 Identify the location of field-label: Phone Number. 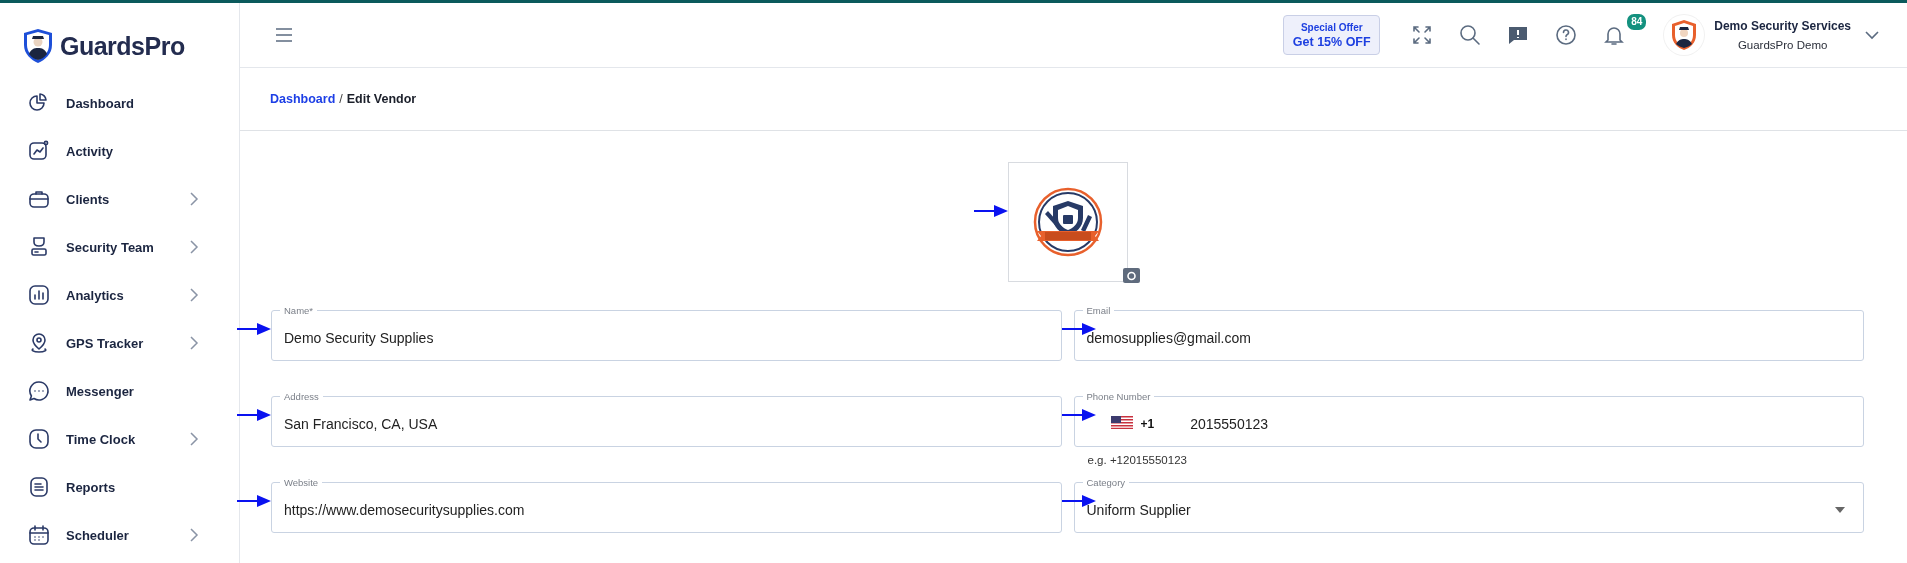
(1118, 397).